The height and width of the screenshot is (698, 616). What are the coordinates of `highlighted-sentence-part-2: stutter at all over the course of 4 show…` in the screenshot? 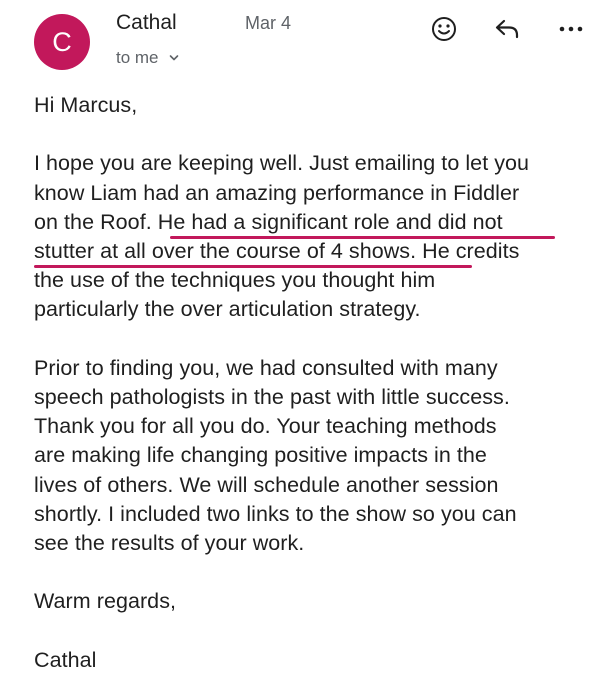 It's located at (225, 251).